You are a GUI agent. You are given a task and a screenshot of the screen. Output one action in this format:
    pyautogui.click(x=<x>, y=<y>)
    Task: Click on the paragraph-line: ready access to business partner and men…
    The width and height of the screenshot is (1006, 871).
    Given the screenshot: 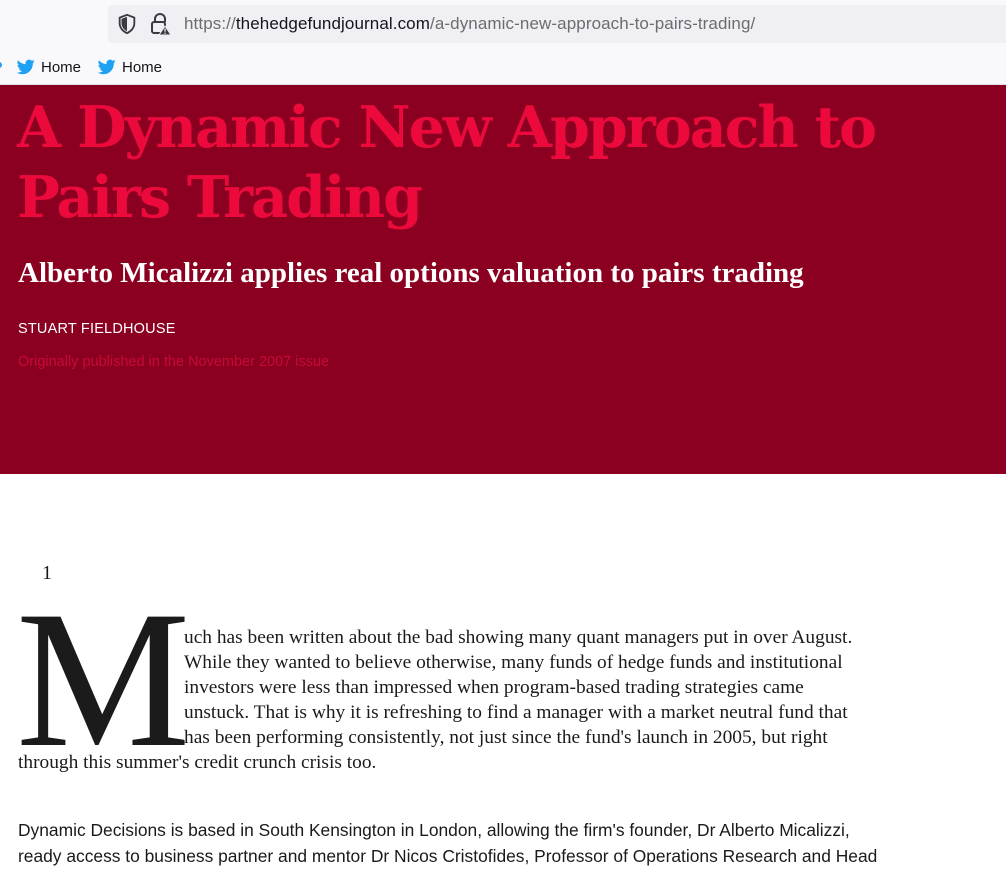 What is the action you would take?
    pyautogui.click(x=448, y=856)
    